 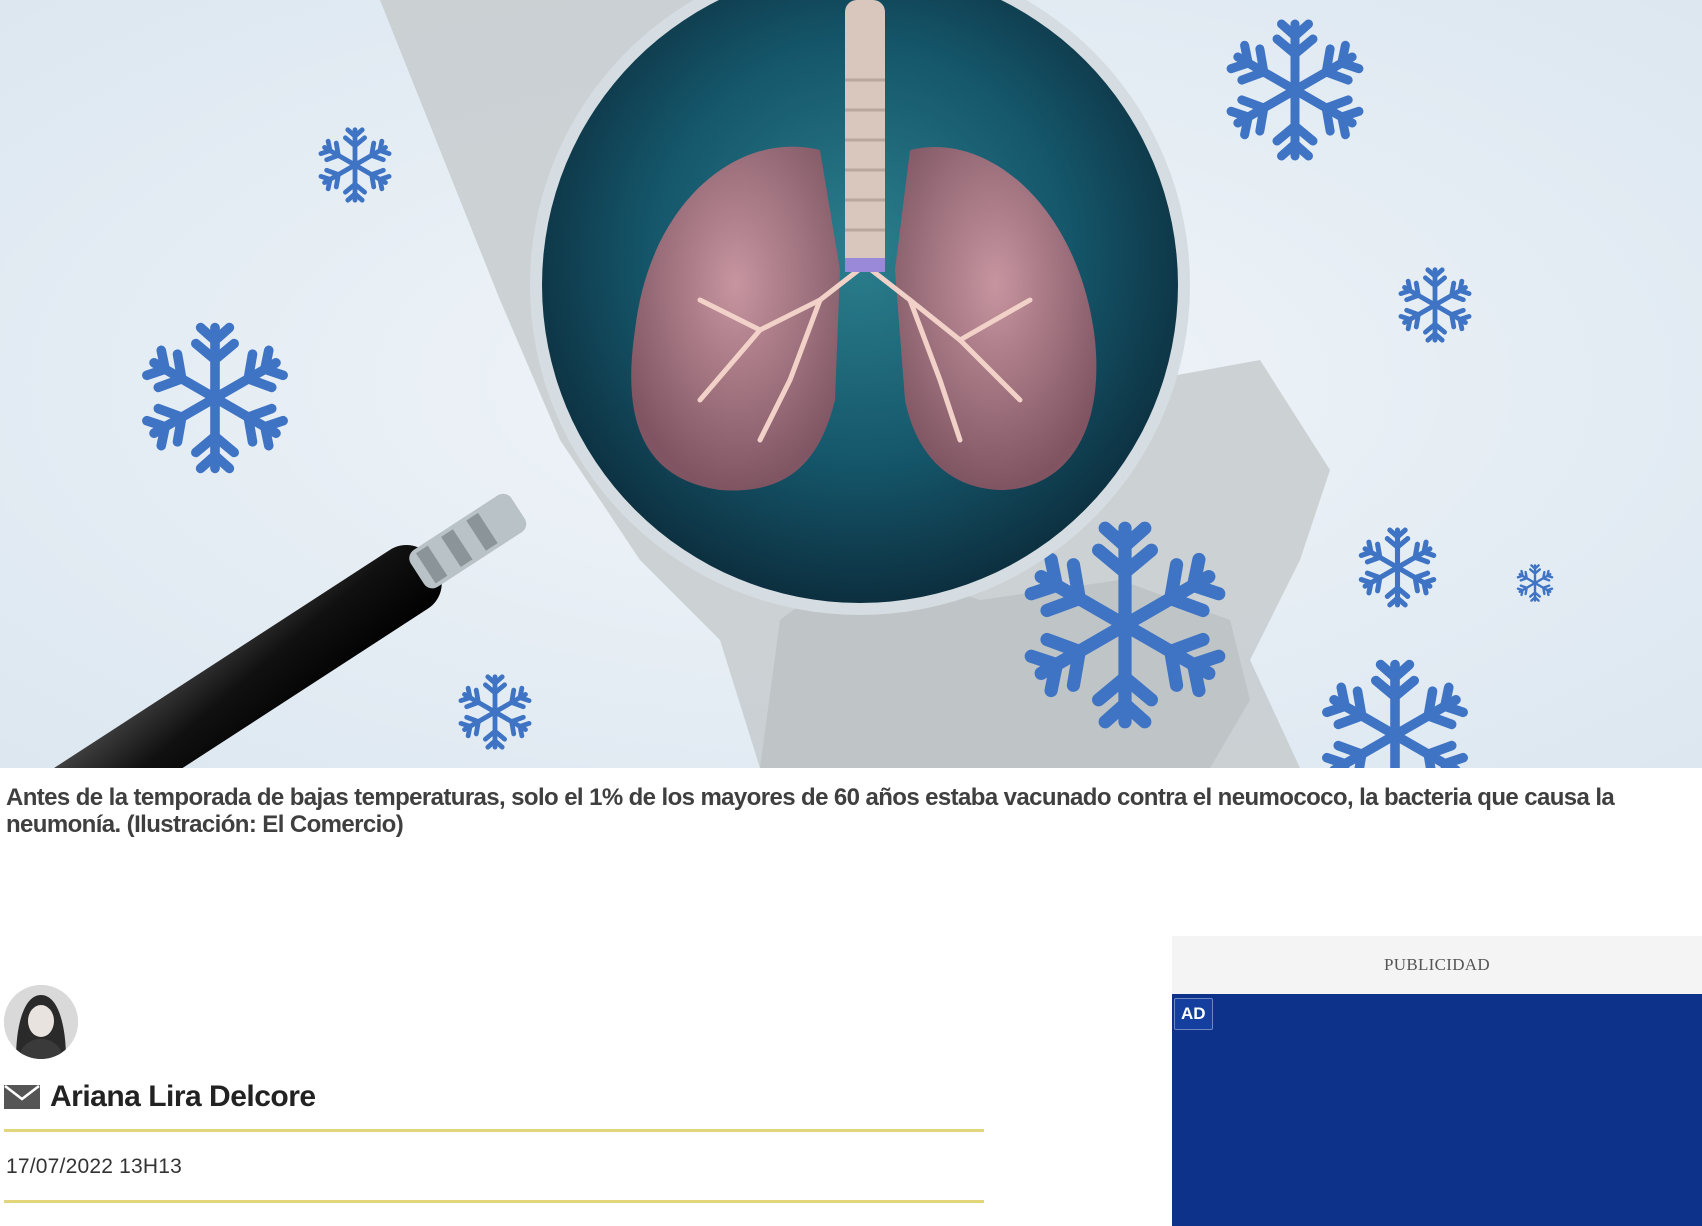 I want to click on ad-label: PUBLICIDAD, so click(x=1437, y=964).